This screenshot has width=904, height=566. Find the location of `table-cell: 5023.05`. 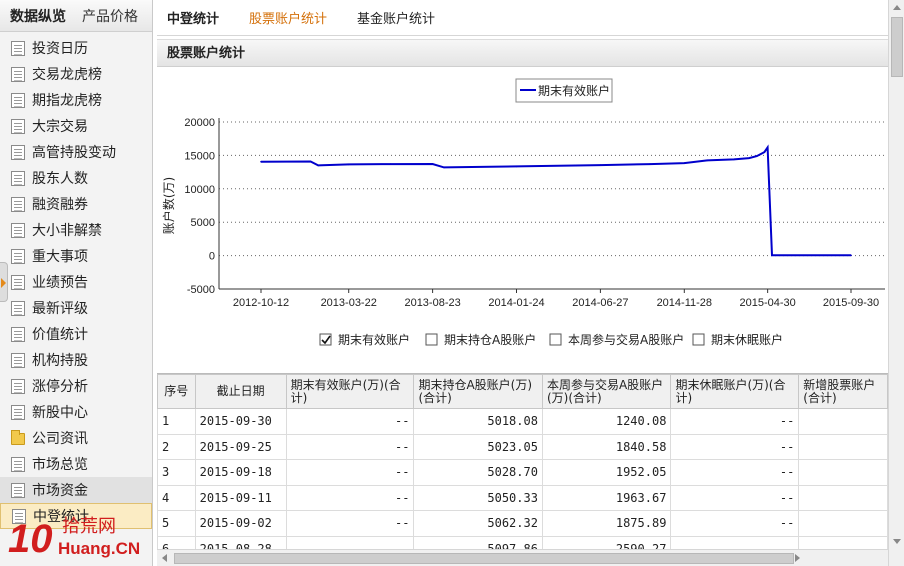

table-cell: 5023.05 is located at coordinates (478, 446).